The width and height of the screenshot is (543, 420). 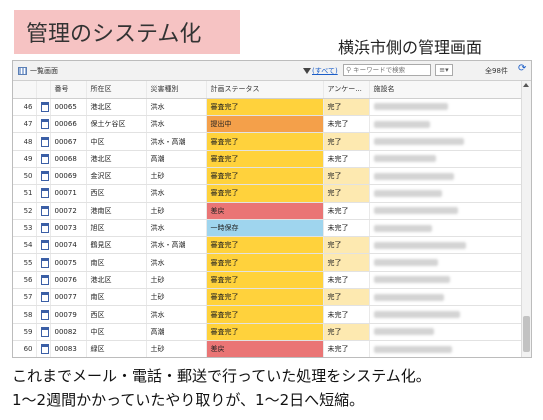 I want to click on row-number: 60, so click(x=25, y=348).